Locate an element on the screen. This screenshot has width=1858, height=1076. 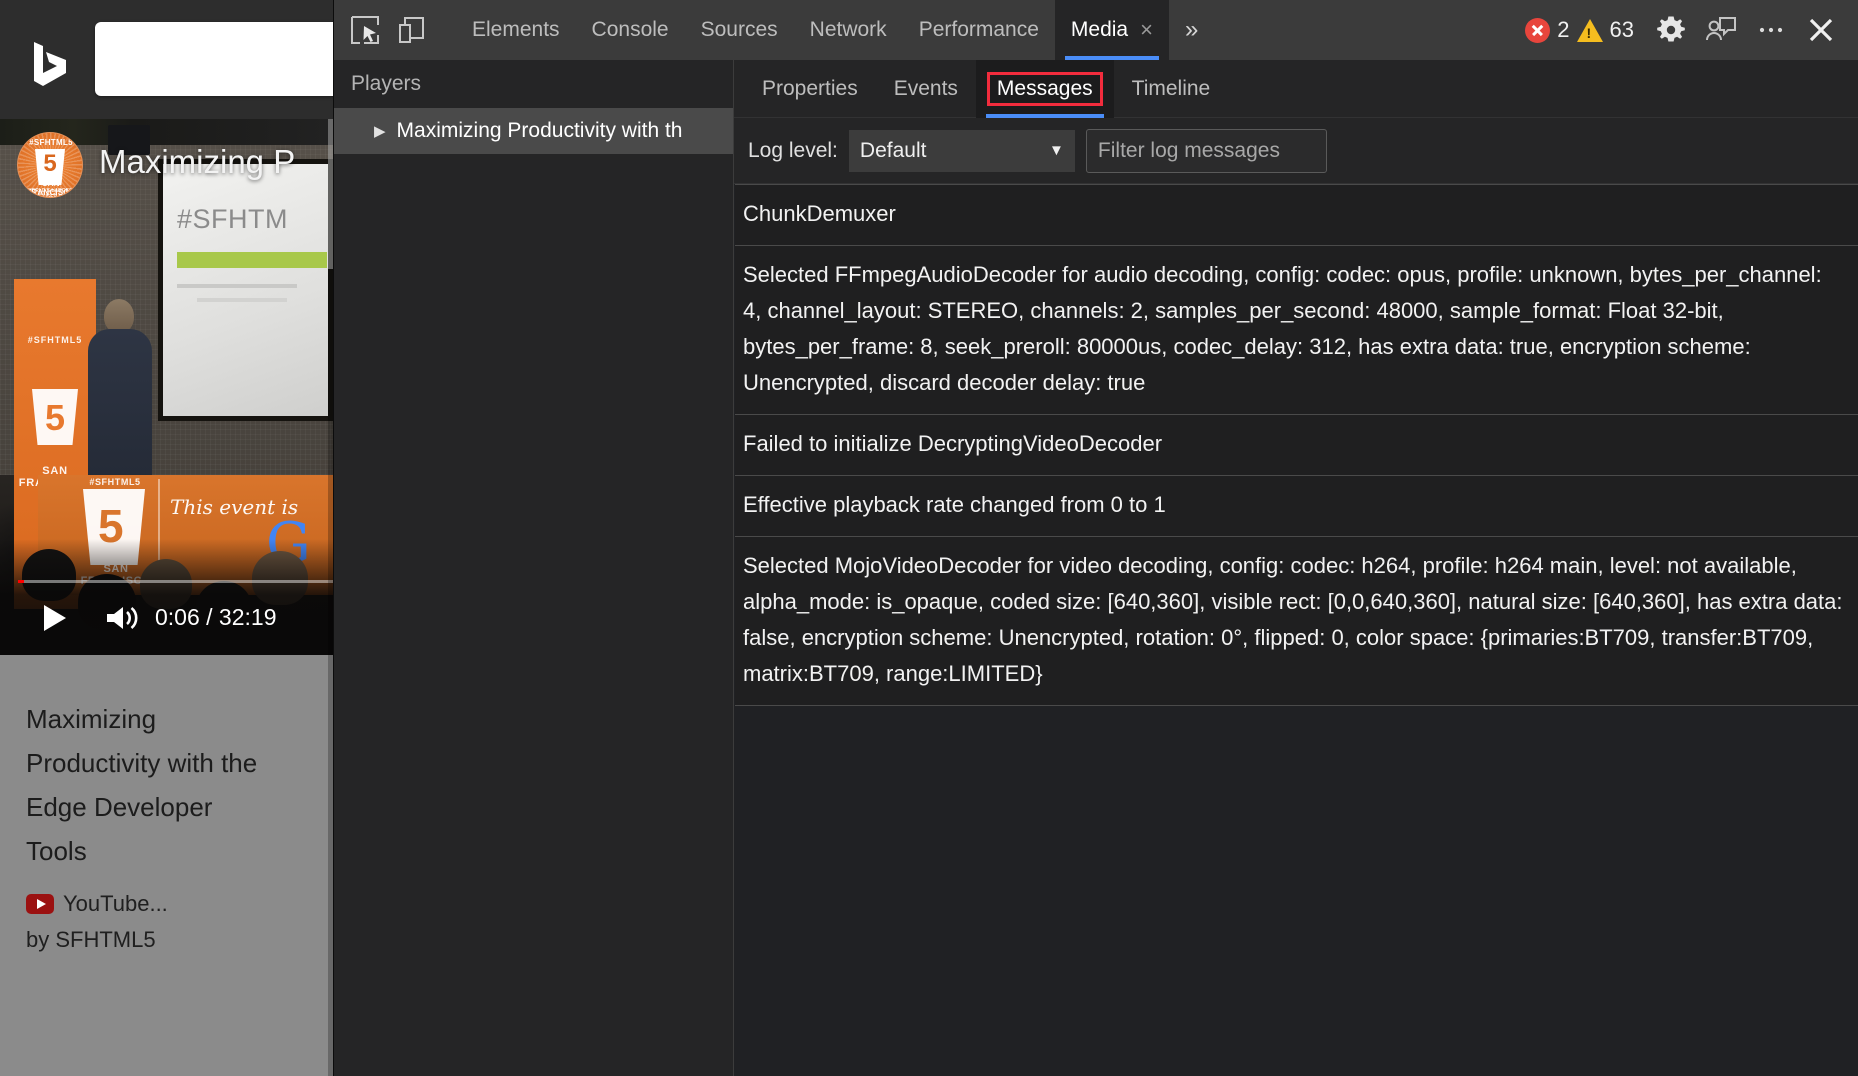
close-icon: × is located at coordinates (1146, 30).